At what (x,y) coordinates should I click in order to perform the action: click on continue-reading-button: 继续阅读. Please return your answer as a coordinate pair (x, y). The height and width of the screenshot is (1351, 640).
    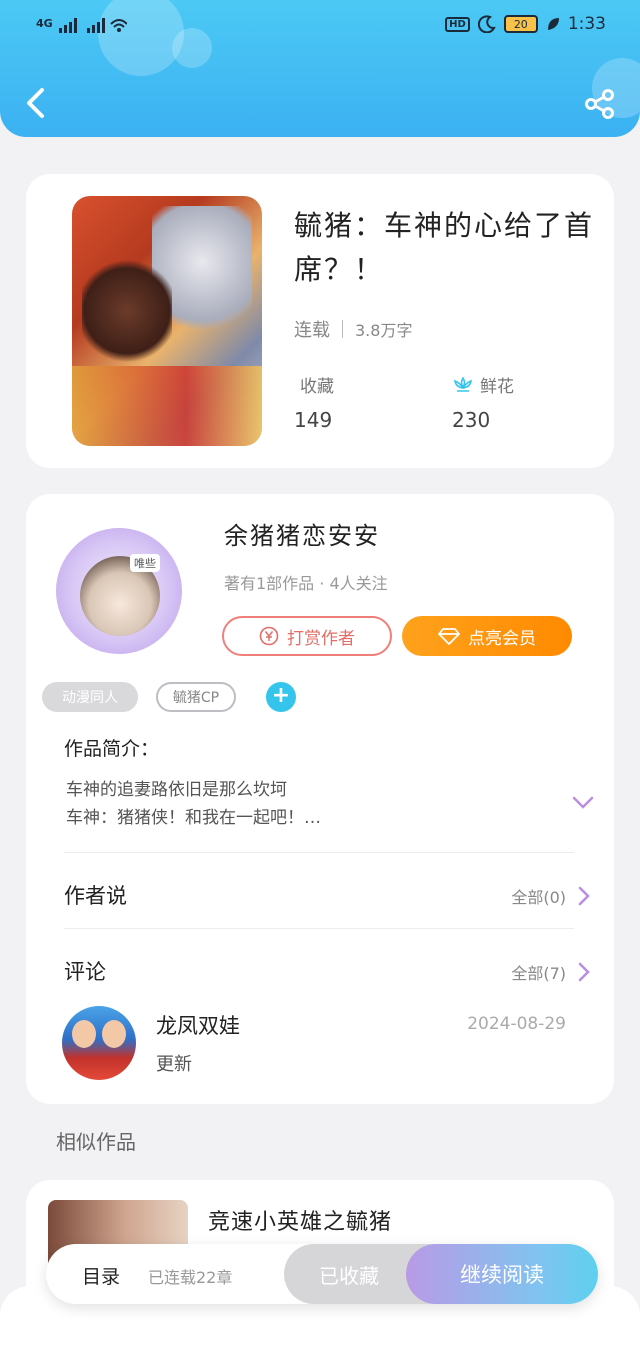
    Looking at the image, I should click on (502, 1274).